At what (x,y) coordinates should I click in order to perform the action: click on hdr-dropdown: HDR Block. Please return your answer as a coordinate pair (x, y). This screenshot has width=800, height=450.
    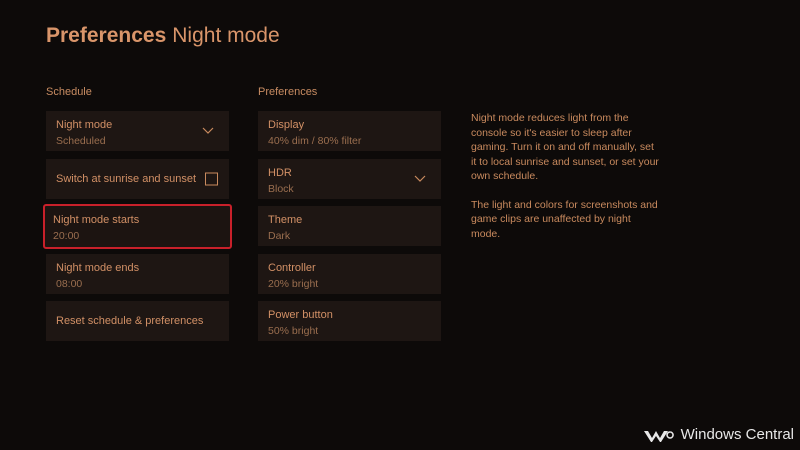
    Looking at the image, I should click on (349, 179).